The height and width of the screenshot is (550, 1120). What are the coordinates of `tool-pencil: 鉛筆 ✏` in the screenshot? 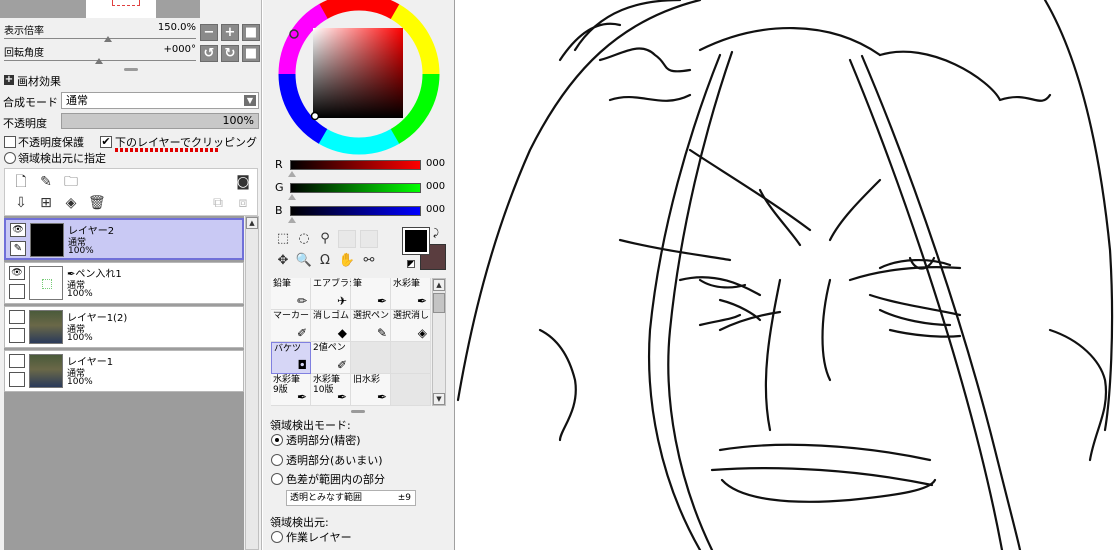 It's located at (291, 294).